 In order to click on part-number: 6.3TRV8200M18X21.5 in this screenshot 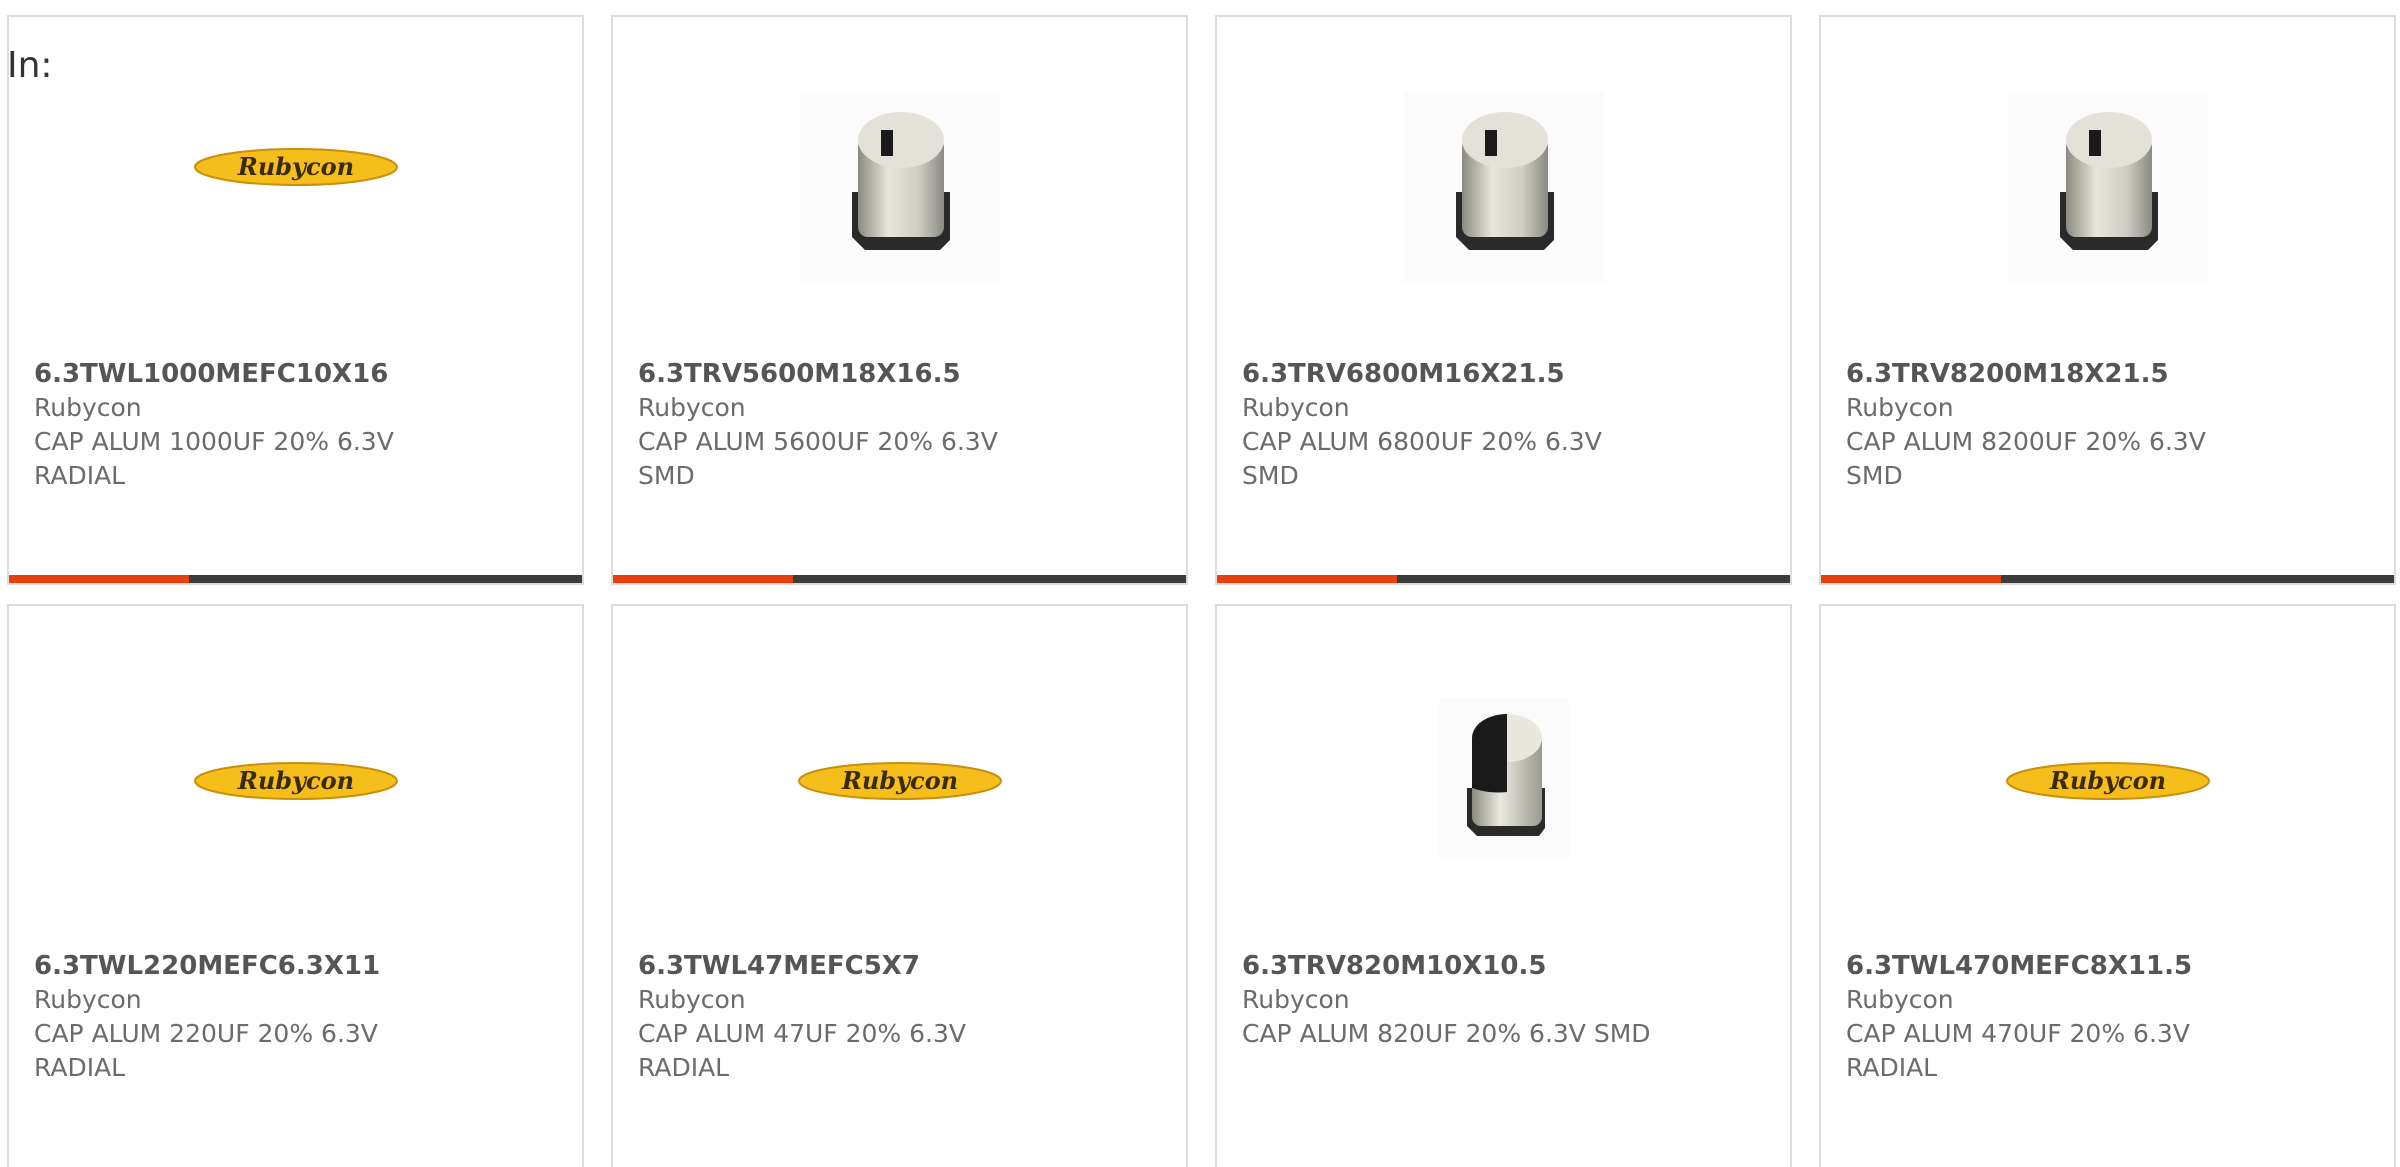, I will do `click(2110, 374)`.